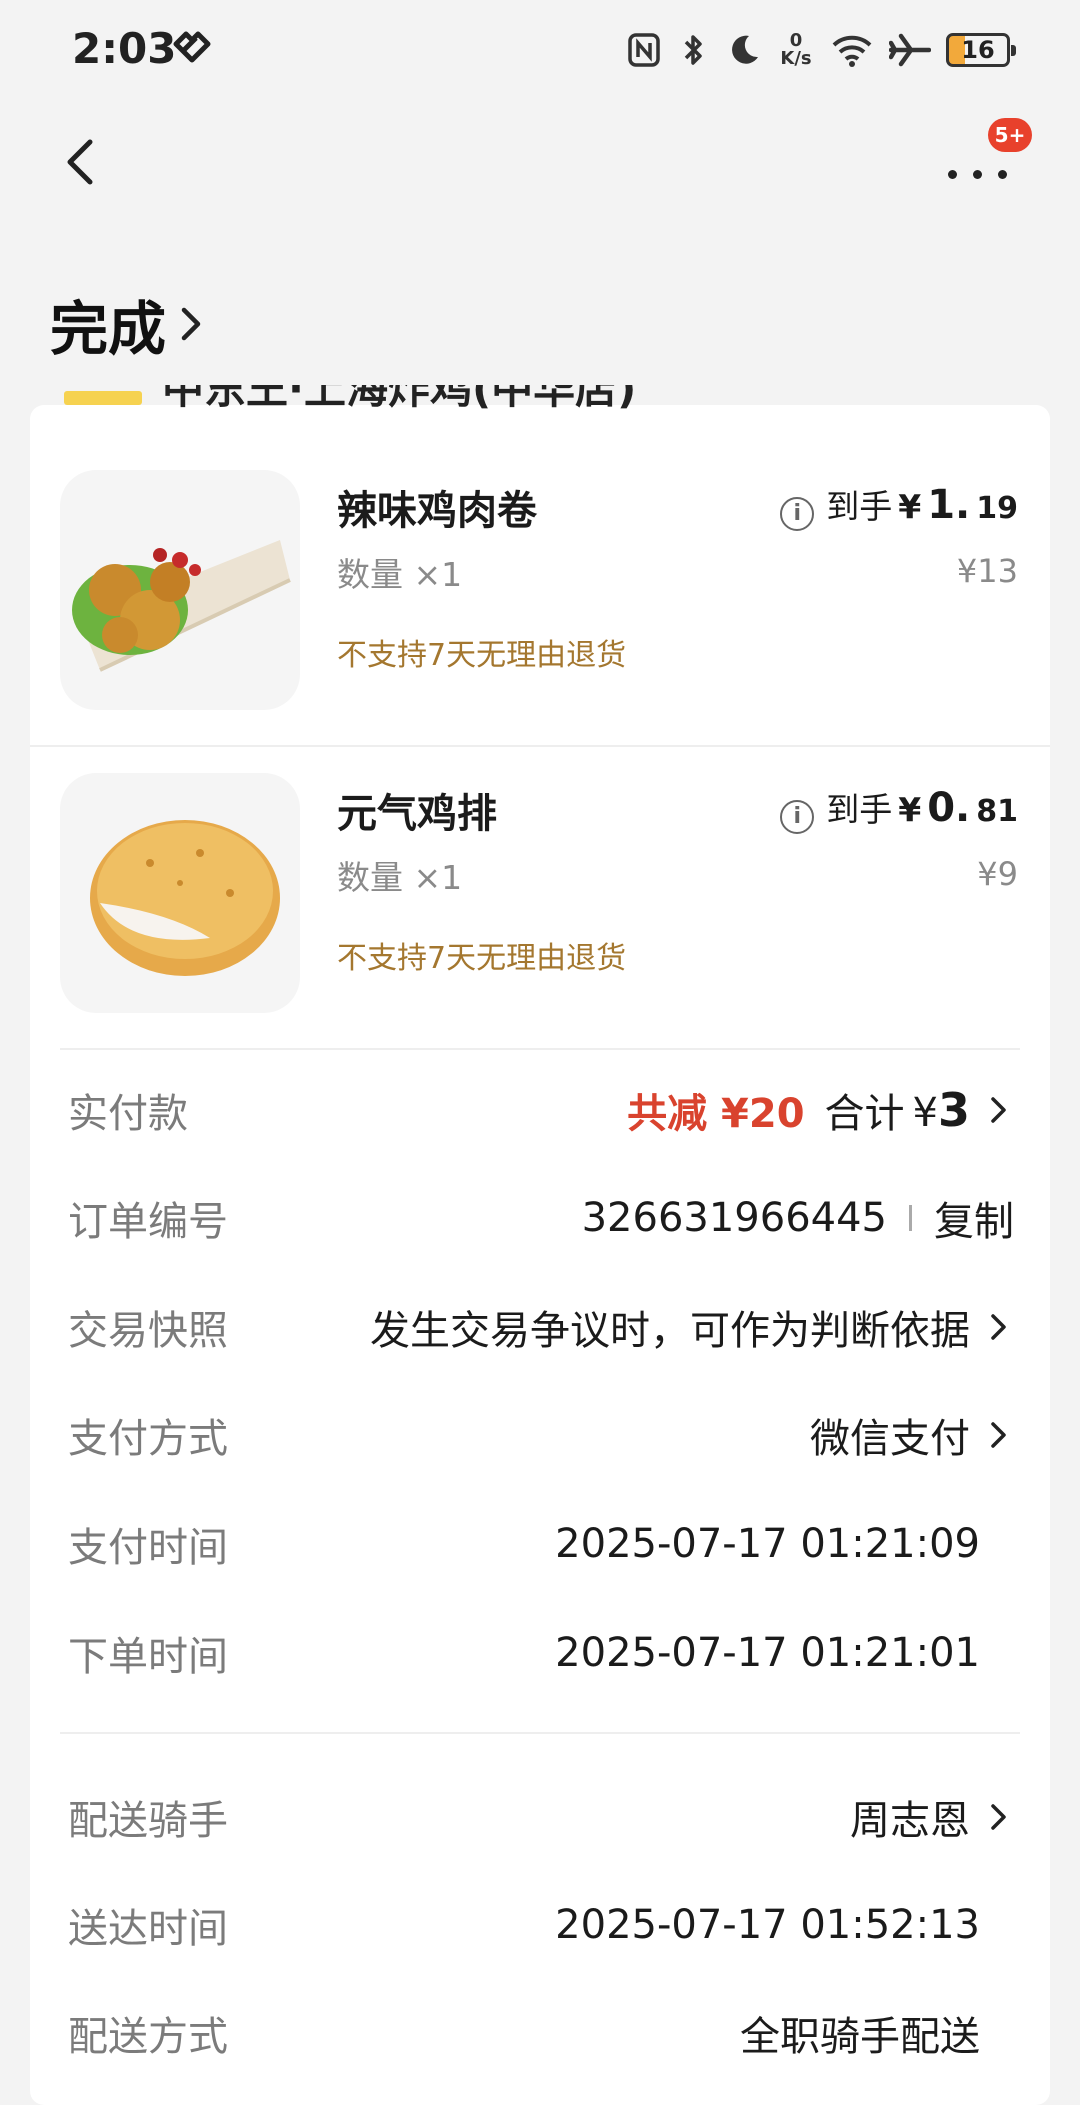 The height and width of the screenshot is (2105, 1080). Describe the element at coordinates (540, 620) in the screenshot. I see `product-item: 辣味鸡肉卷 数量 ×1 不支持7天无理由退货 i 到手 ¥1. 19 ¥13` at that location.